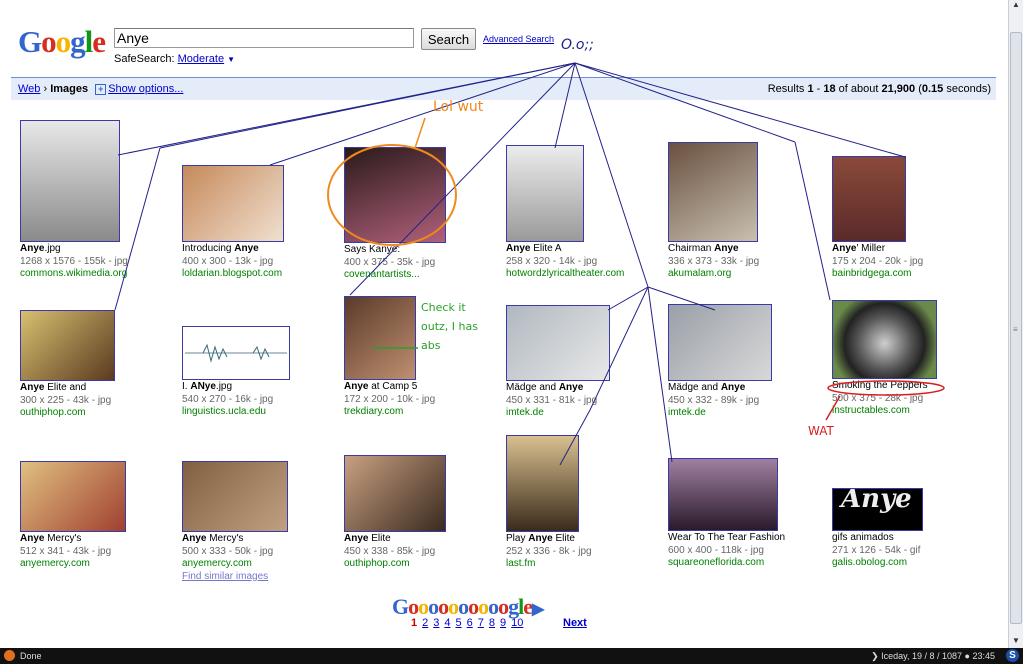  What do you see at coordinates (743, 538) in the screenshot?
I see `result-title: Wear To The Tear Fashion` at bounding box center [743, 538].